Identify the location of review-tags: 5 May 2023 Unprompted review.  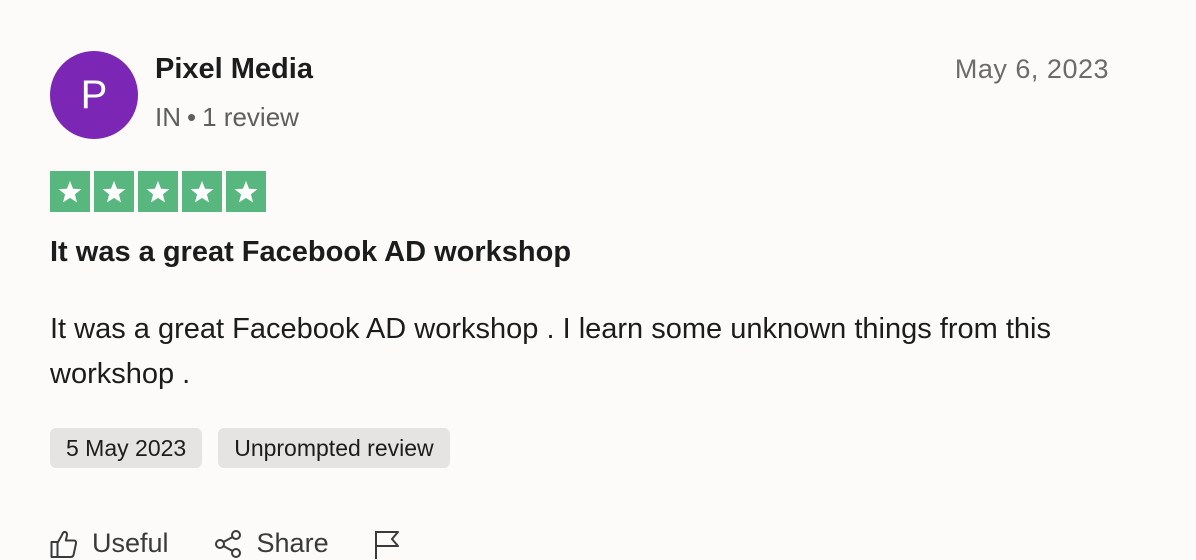
(250, 448).